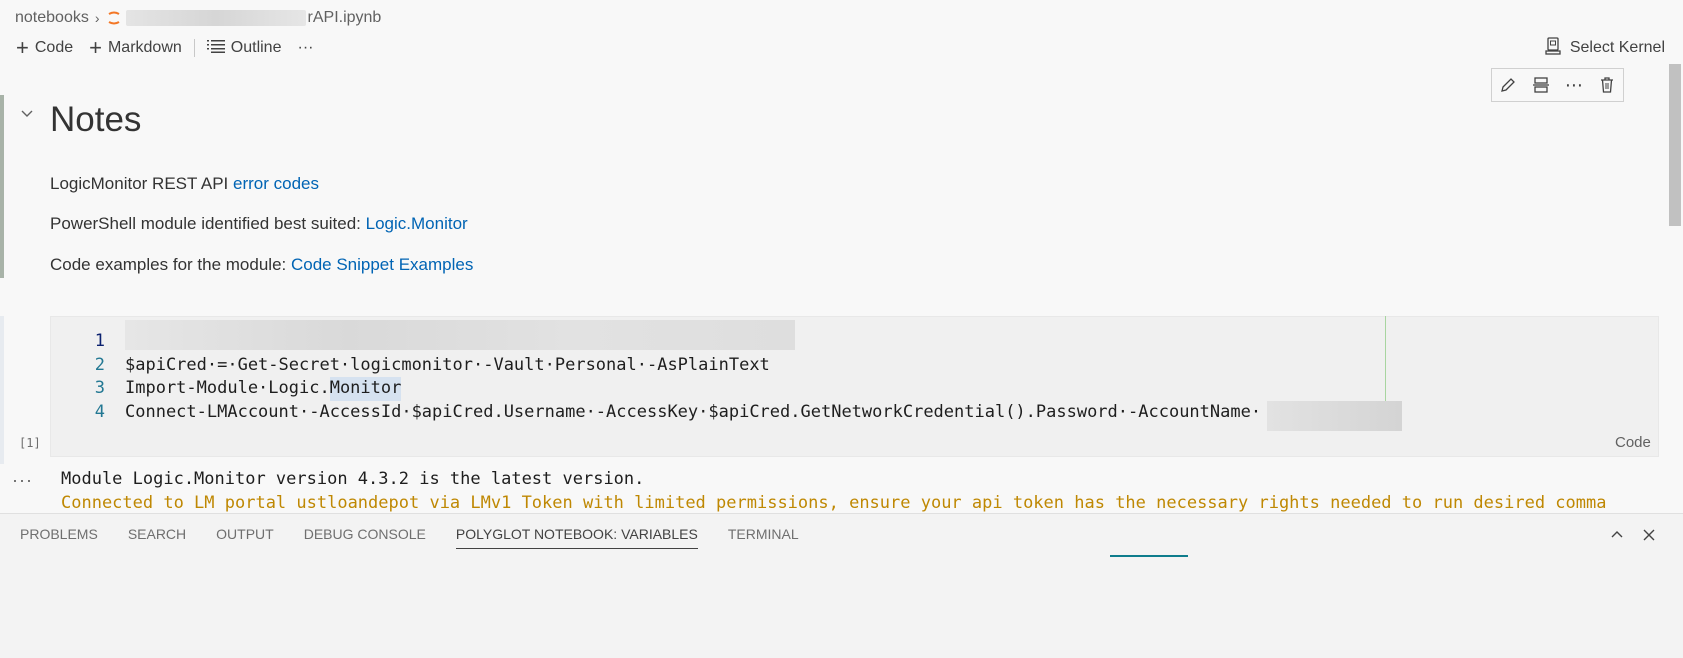 The image size is (1683, 658). What do you see at coordinates (215, 18) in the screenshot?
I see `redacted-filename` at bounding box center [215, 18].